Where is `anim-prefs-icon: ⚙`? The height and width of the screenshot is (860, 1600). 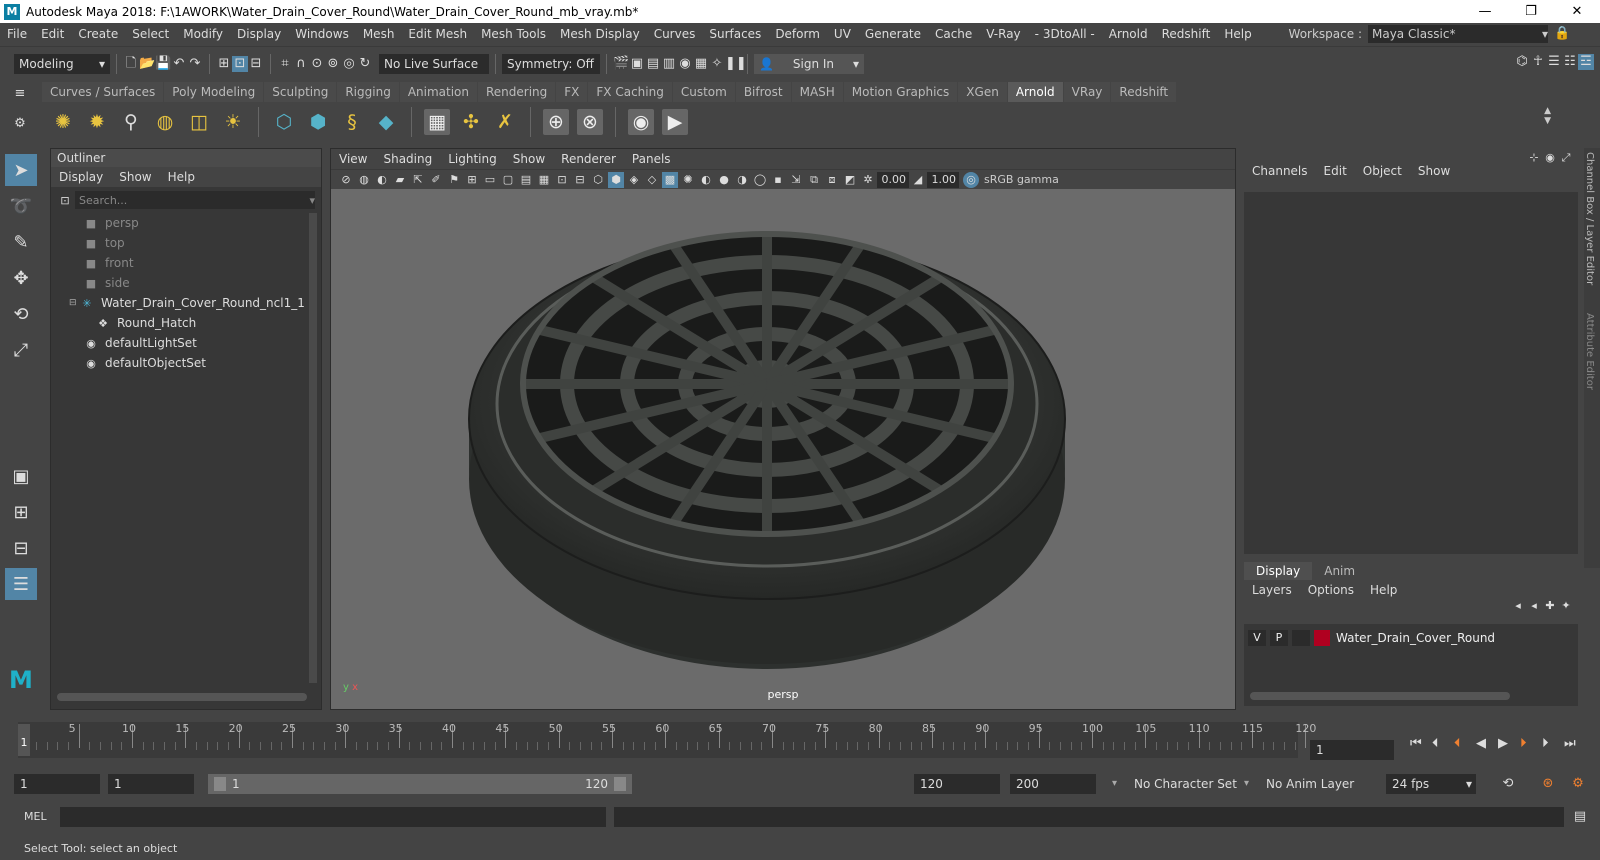 anim-prefs-icon: ⚙ is located at coordinates (1578, 784).